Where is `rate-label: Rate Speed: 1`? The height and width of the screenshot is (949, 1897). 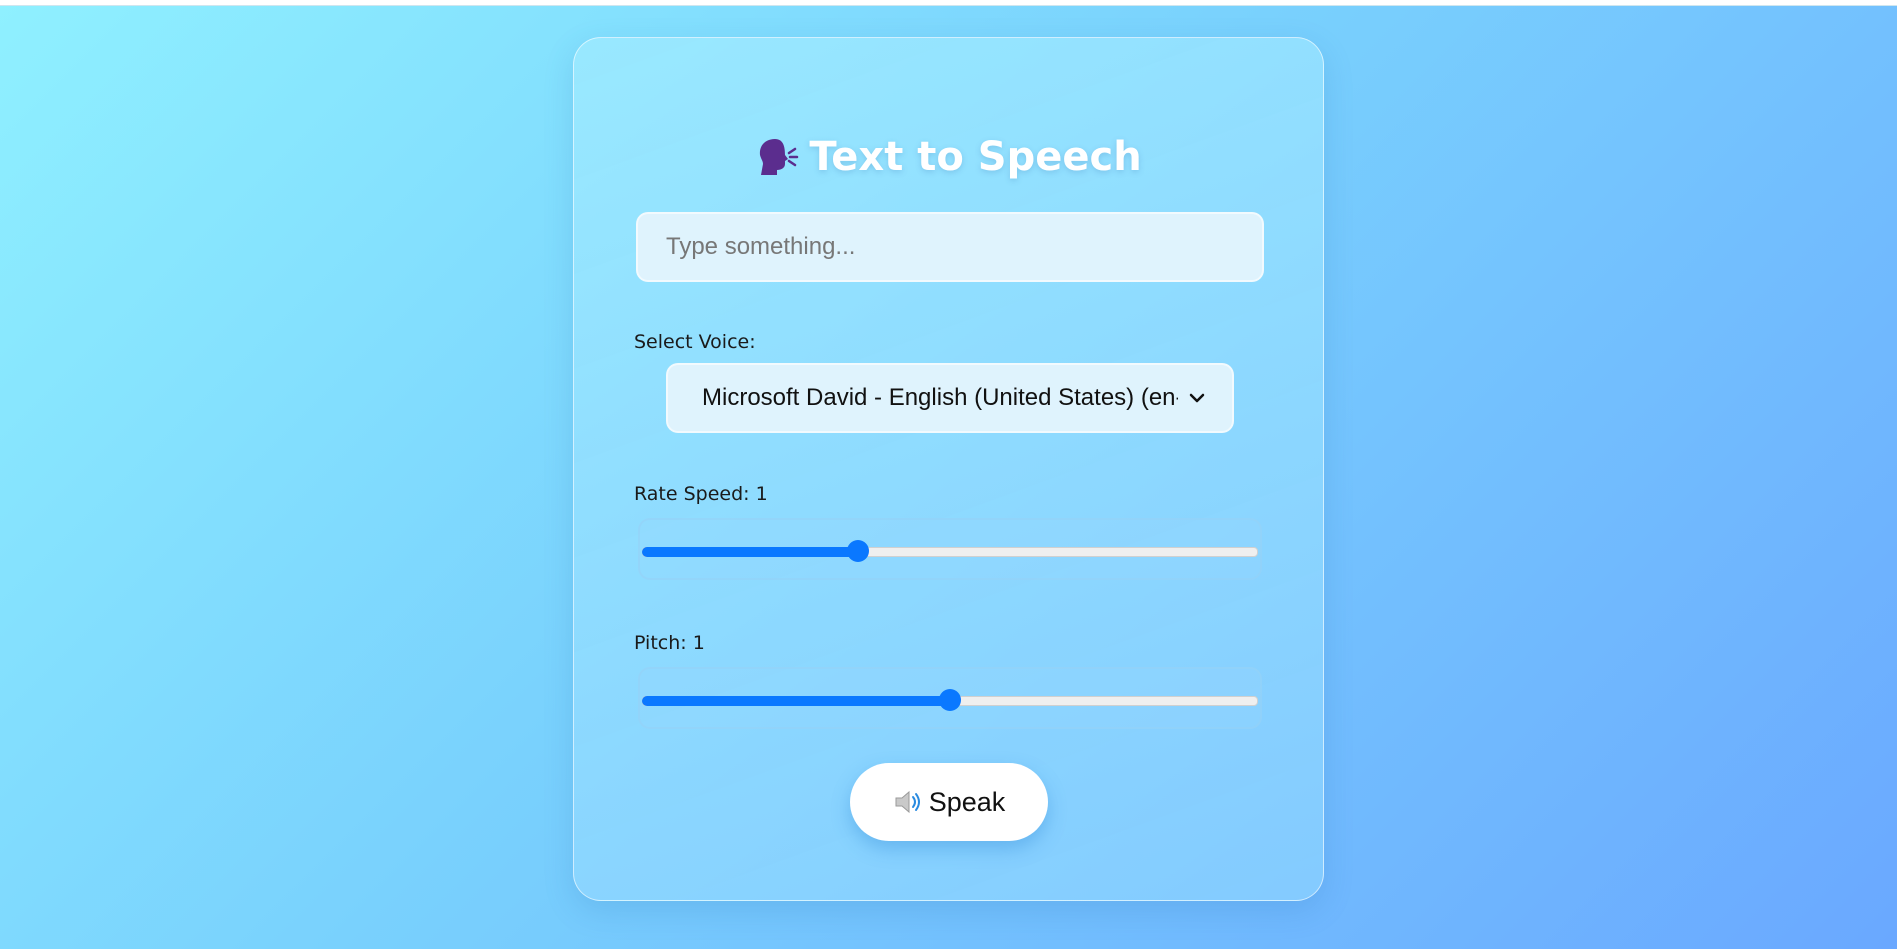 rate-label: Rate Speed: 1 is located at coordinates (701, 494).